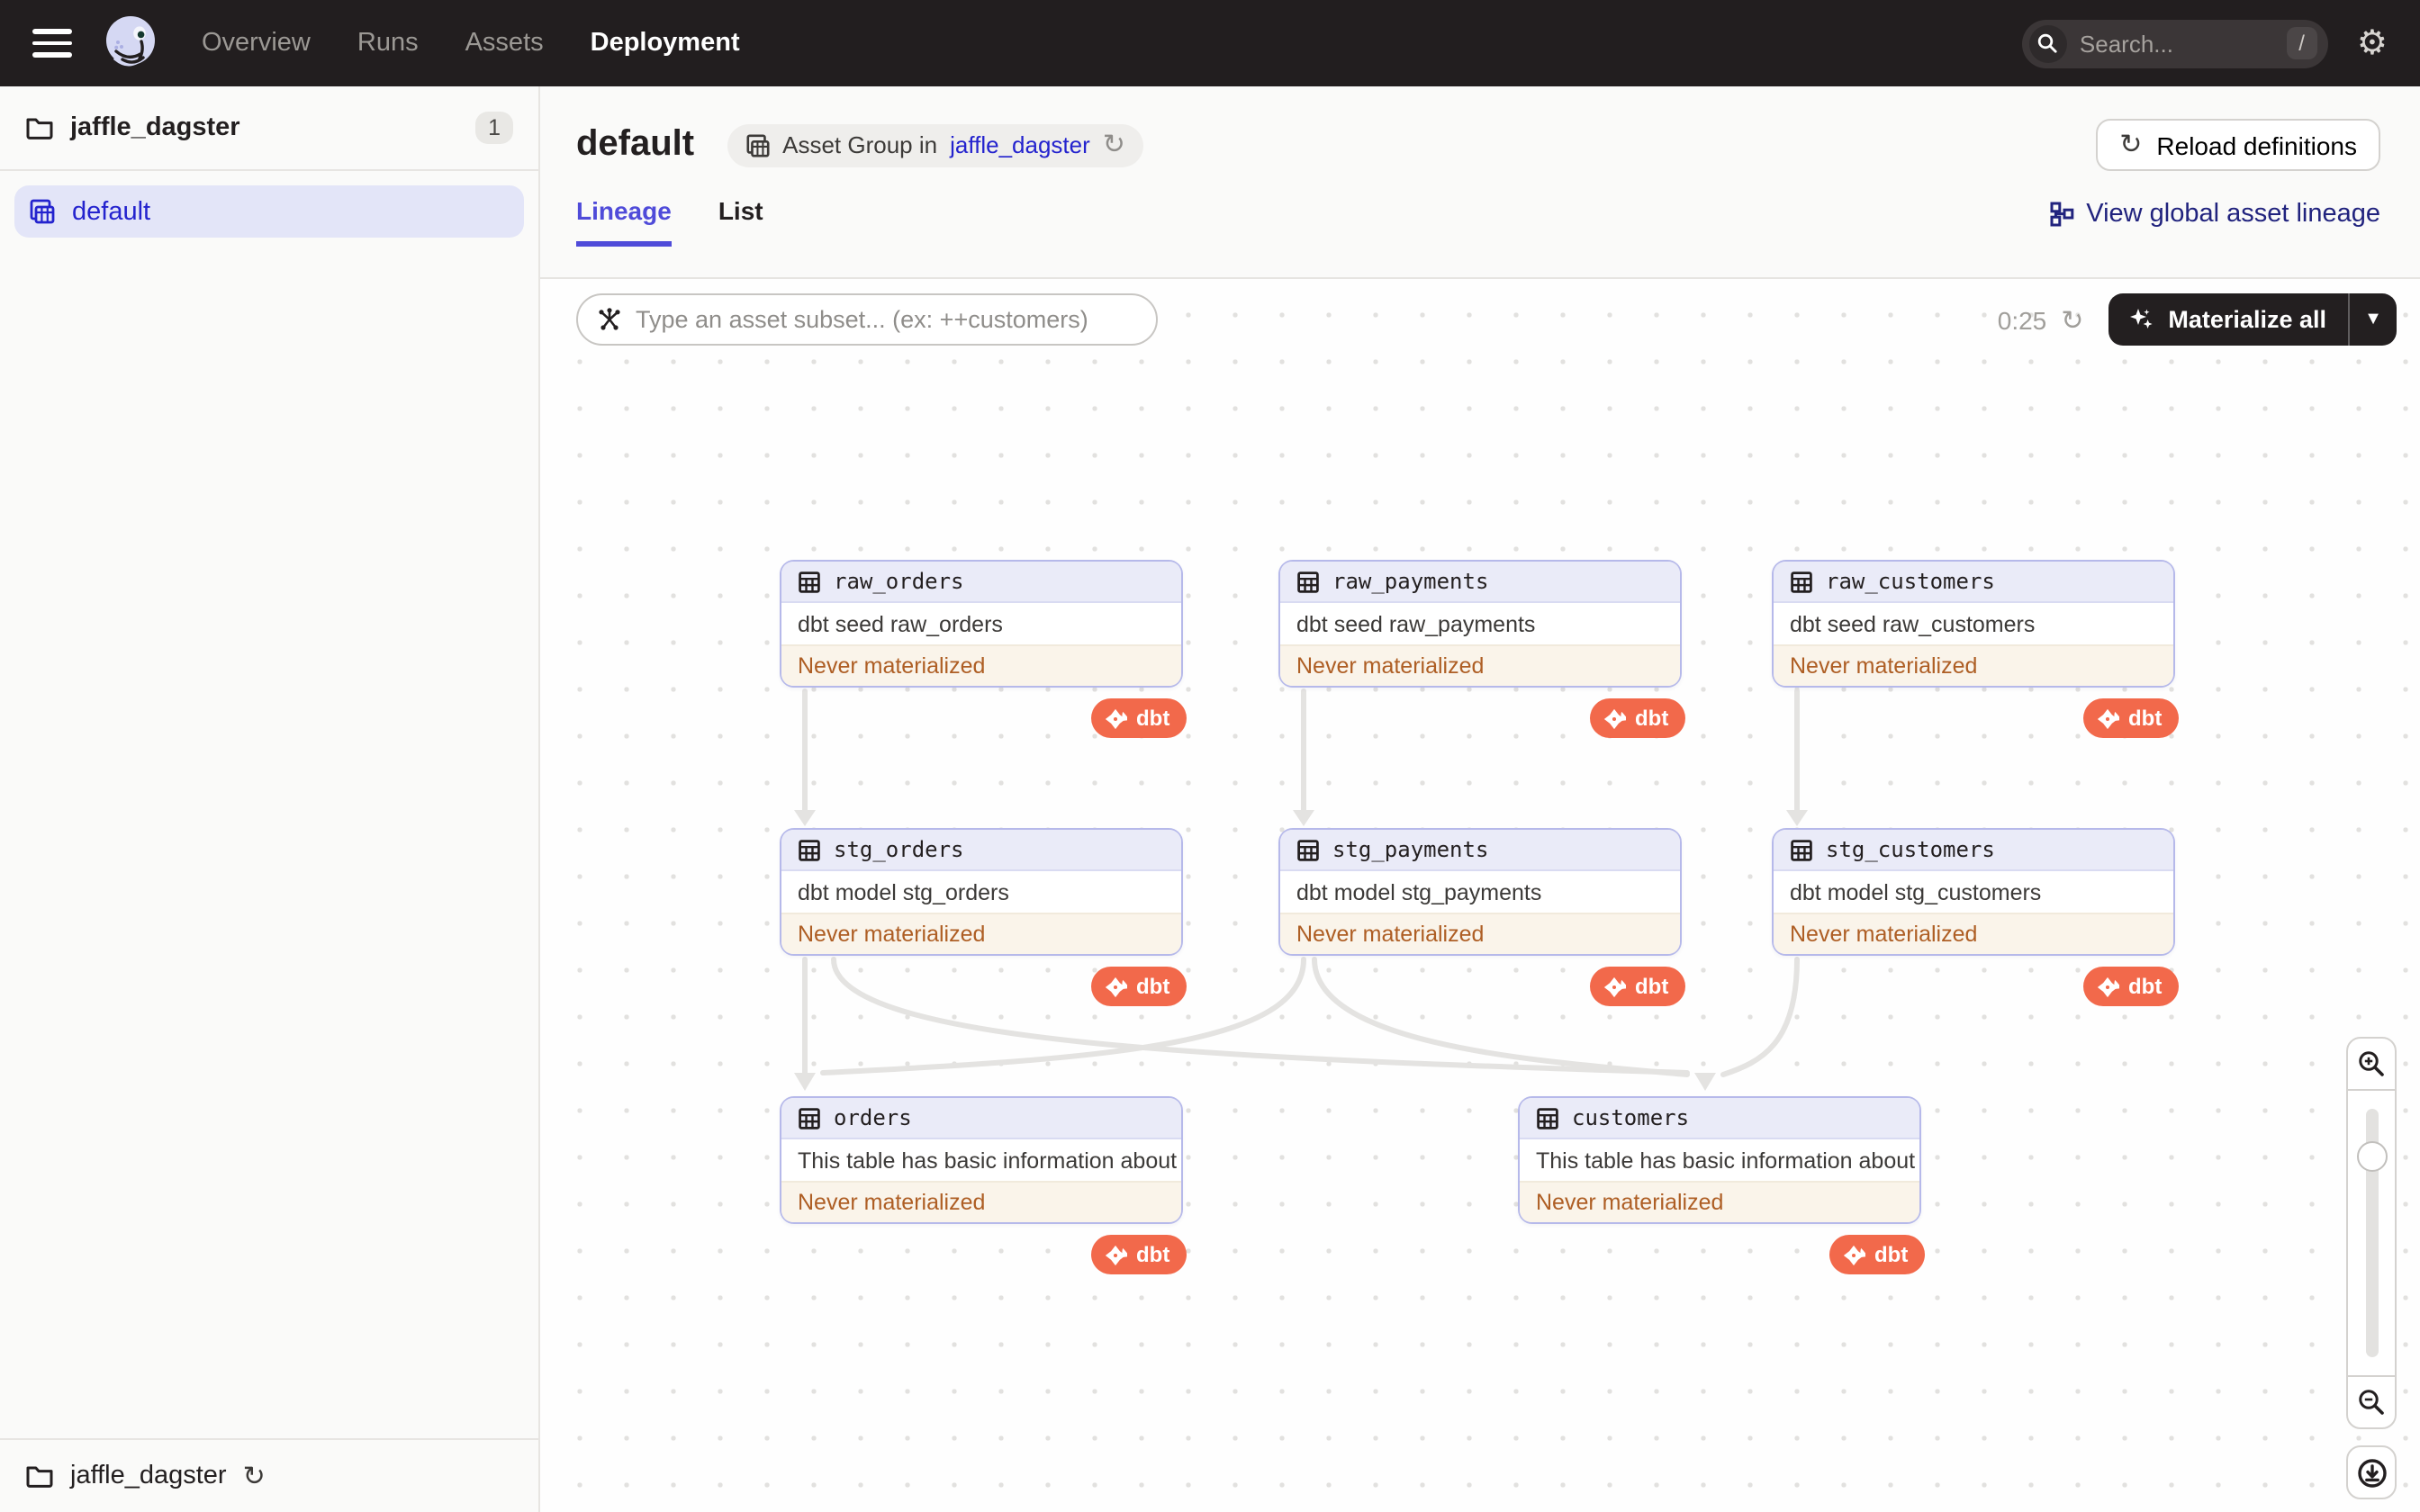  Describe the element at coordinates (899, 849) in the screenshot. I see `asset-name-label: stg_orders` at that location.